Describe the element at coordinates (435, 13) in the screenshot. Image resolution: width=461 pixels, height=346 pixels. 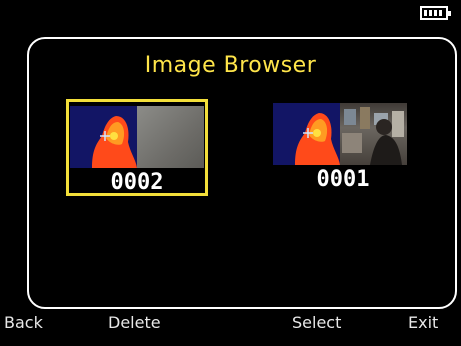
I see `battery-icon` at that location.